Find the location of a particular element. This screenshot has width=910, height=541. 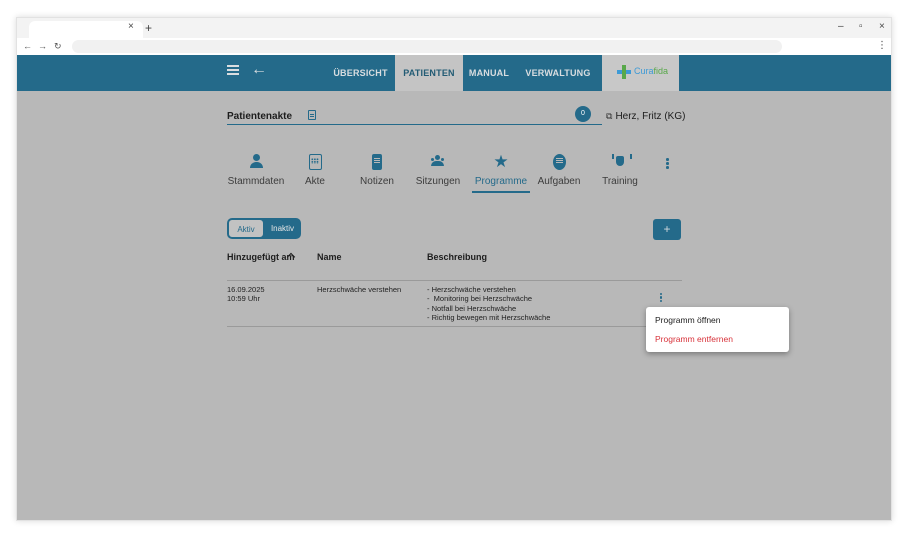

minimize-icon: – is located at coordinates (841, 26).